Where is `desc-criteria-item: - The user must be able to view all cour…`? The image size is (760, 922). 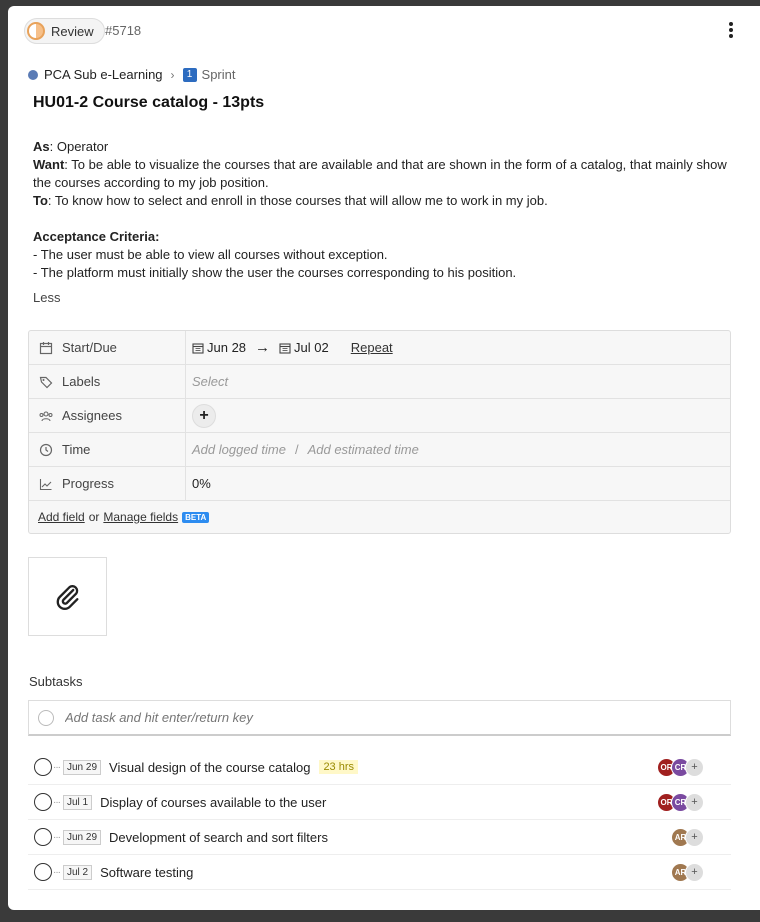 desc-criteria-item: - The user must be able to view all cour… is located at coordinates (210, 254).